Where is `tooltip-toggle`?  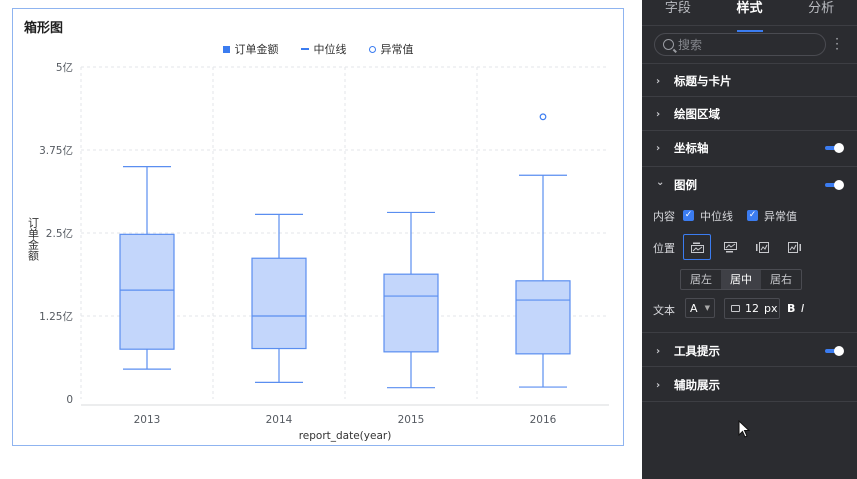 tooltip-toggle is located at coordinates (834, 351).